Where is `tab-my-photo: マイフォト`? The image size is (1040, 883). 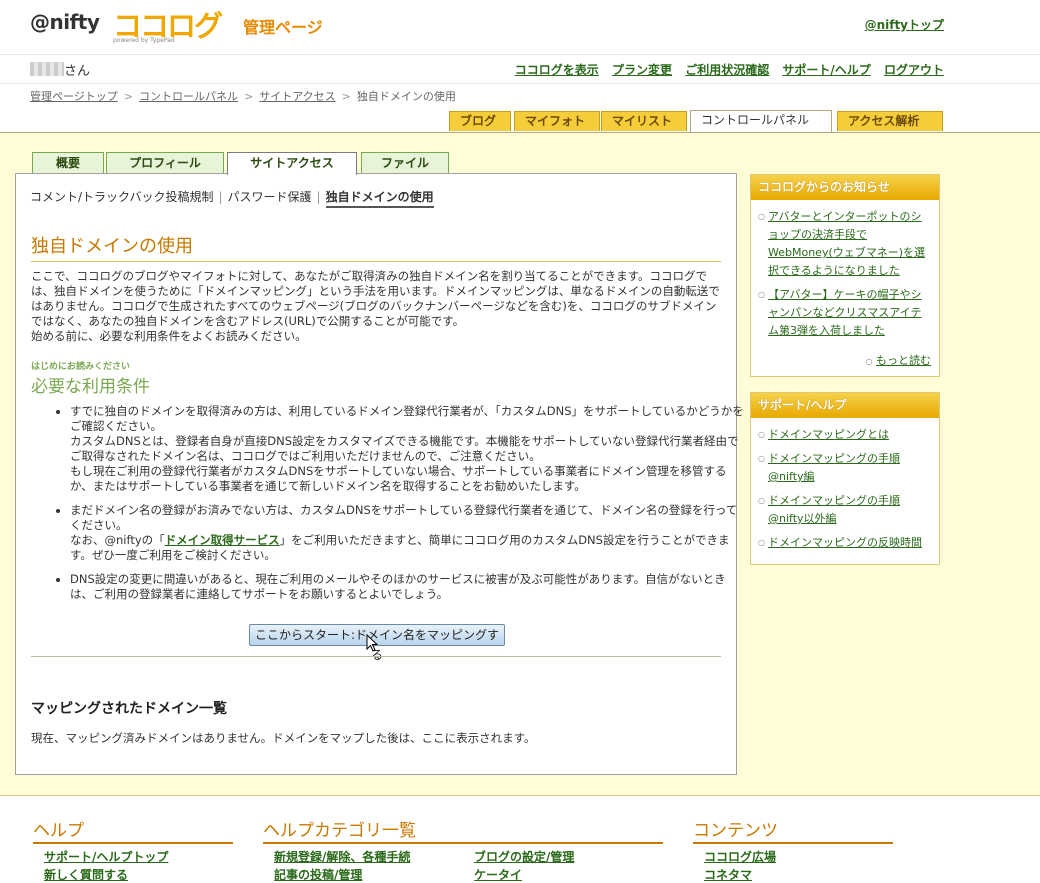 tab-my-photo: マイフォト is located at coordinates (557, 121).